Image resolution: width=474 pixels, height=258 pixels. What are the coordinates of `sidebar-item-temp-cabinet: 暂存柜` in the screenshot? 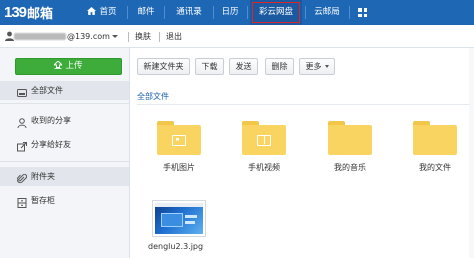 It's located at (64, 200).